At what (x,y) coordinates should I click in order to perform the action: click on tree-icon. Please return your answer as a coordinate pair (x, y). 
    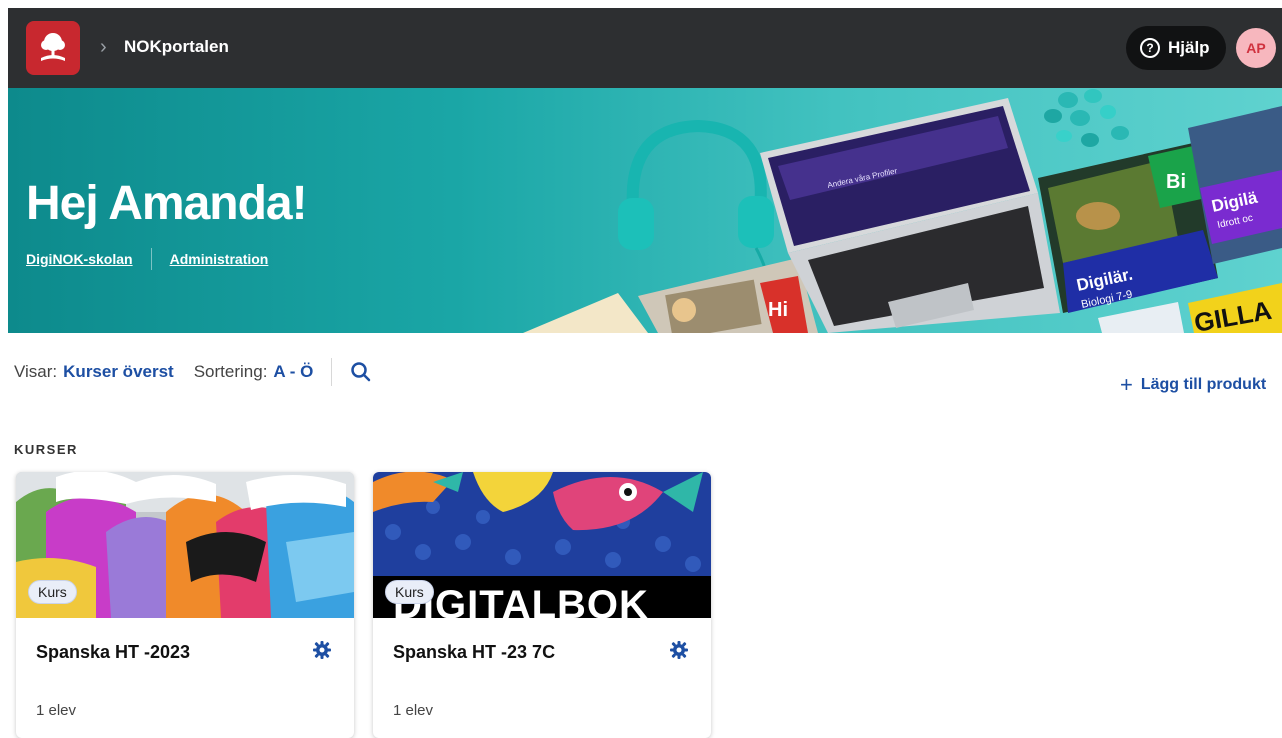
    Looking at the image, I should click on (53, 47).